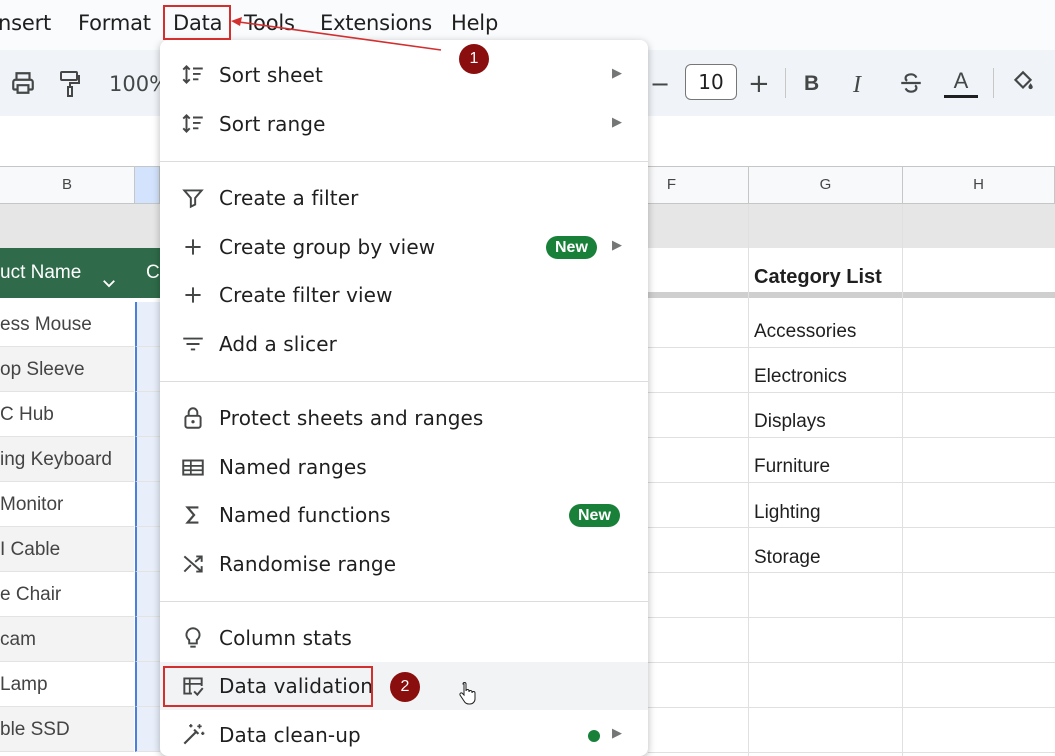  What do you see at coordinates (405, 687) in the screenshot?
I see `step-badge: 2` at bounding box center [405, 687].